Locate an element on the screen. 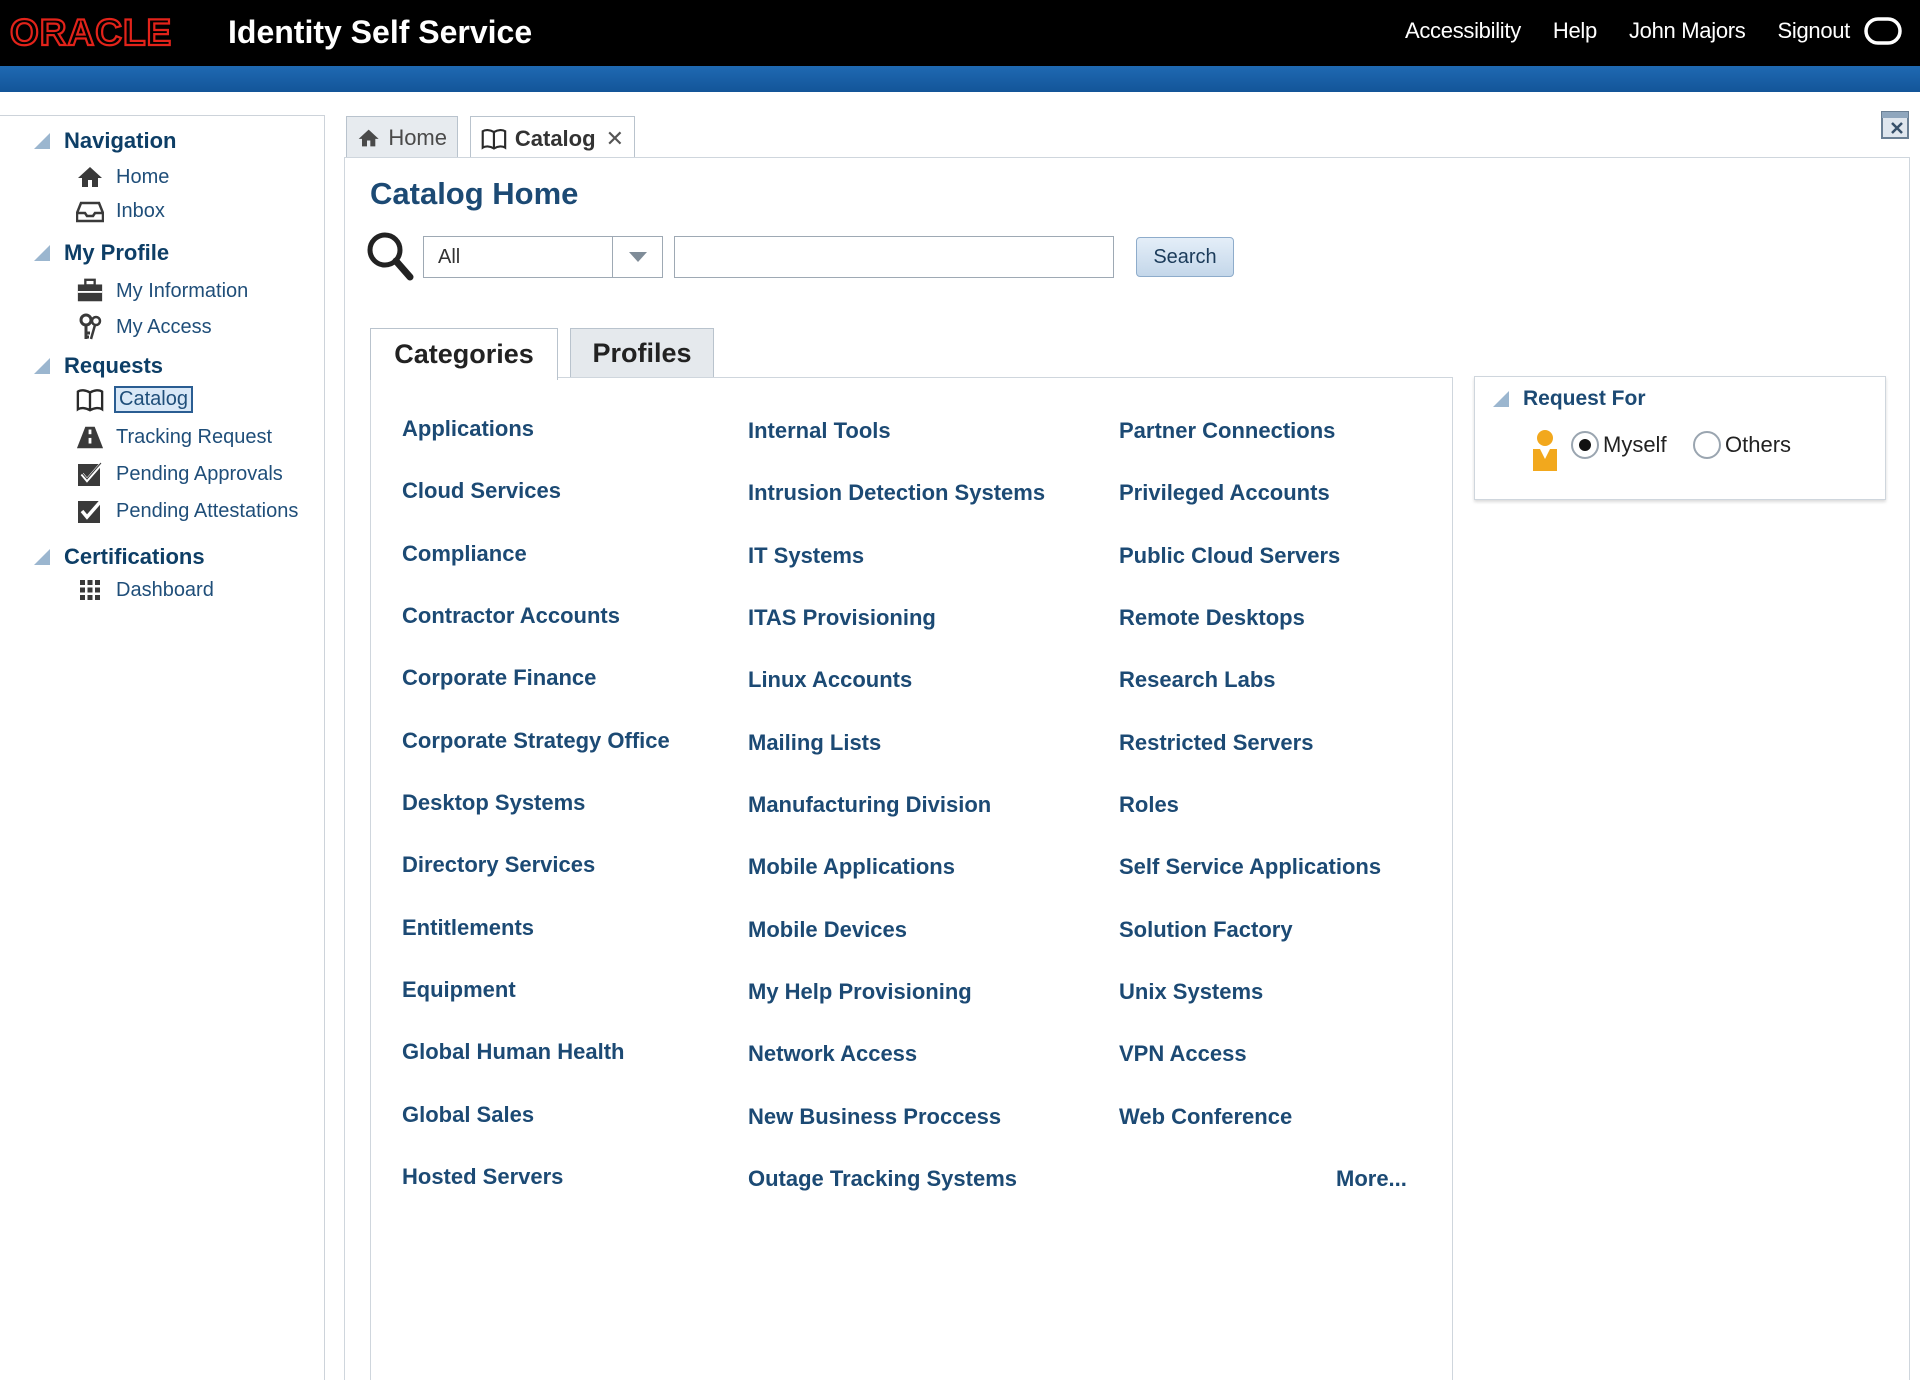 This screenshot has height=1380, width=1920. page-title: Catalog Home is located at coordinates (474, 193).